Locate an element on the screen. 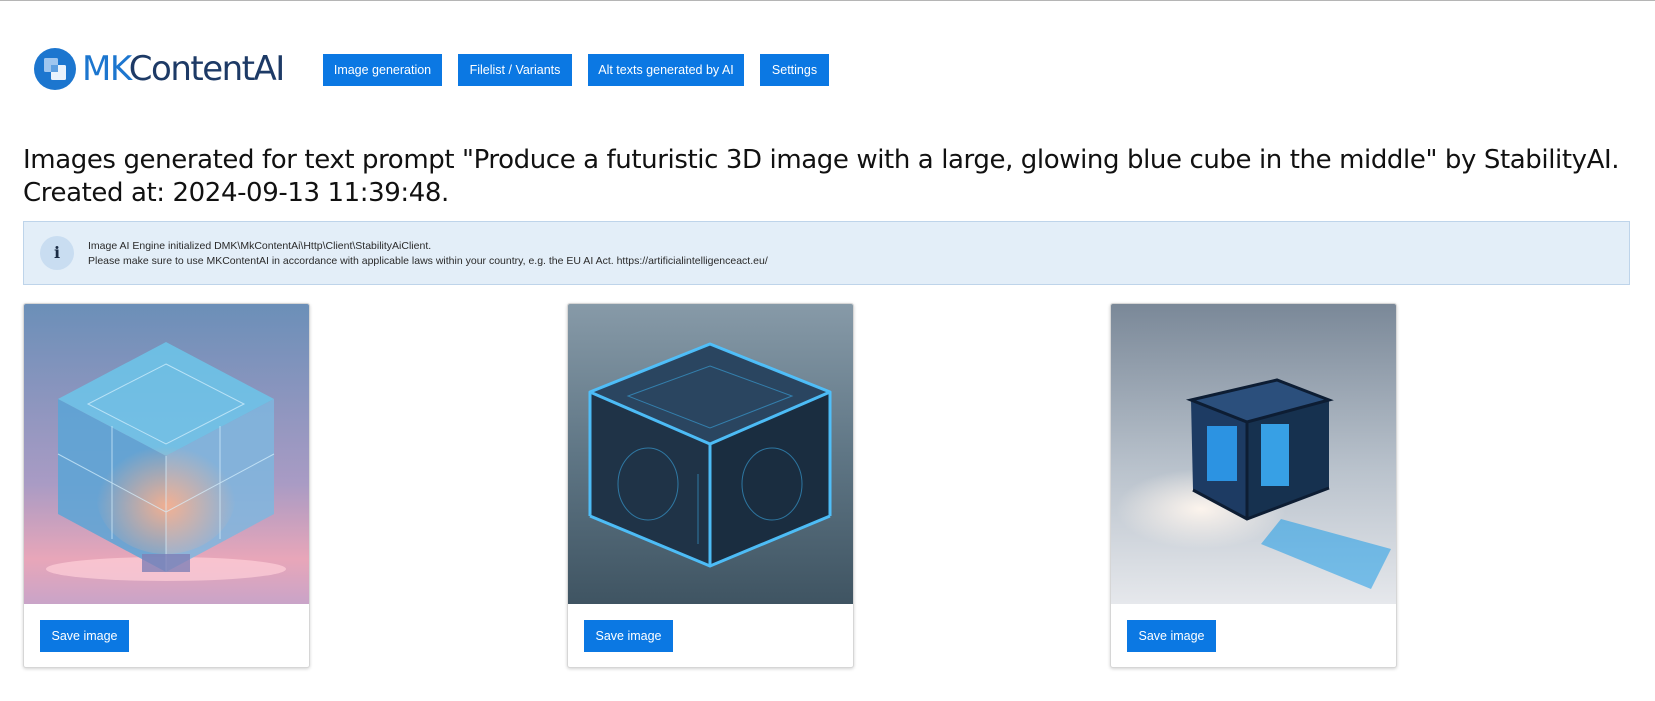 This screenshot has height=701, width=1655. nav-image-generation-button: Image generation is located at coordinates (382, 70).